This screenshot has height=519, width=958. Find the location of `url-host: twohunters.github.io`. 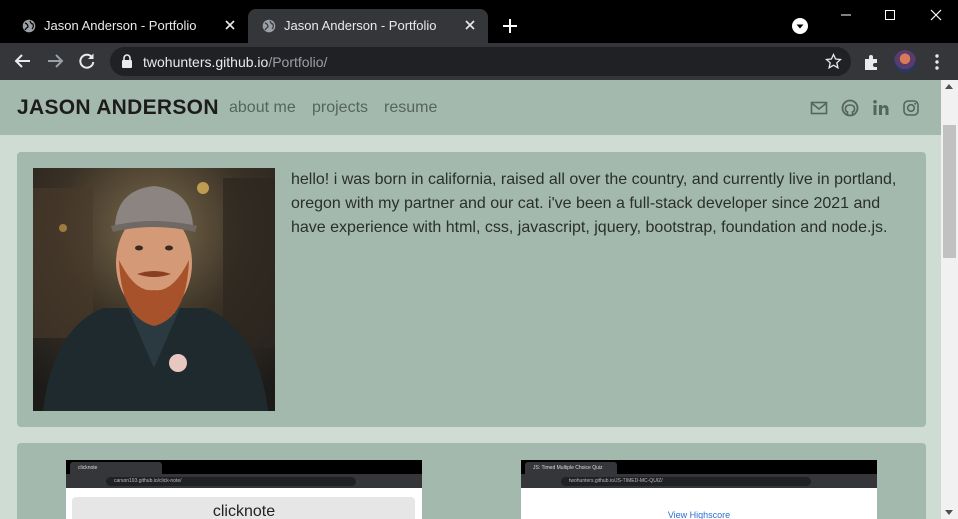

url-host: twohunters.github.io is located at coordinates (206, 62).